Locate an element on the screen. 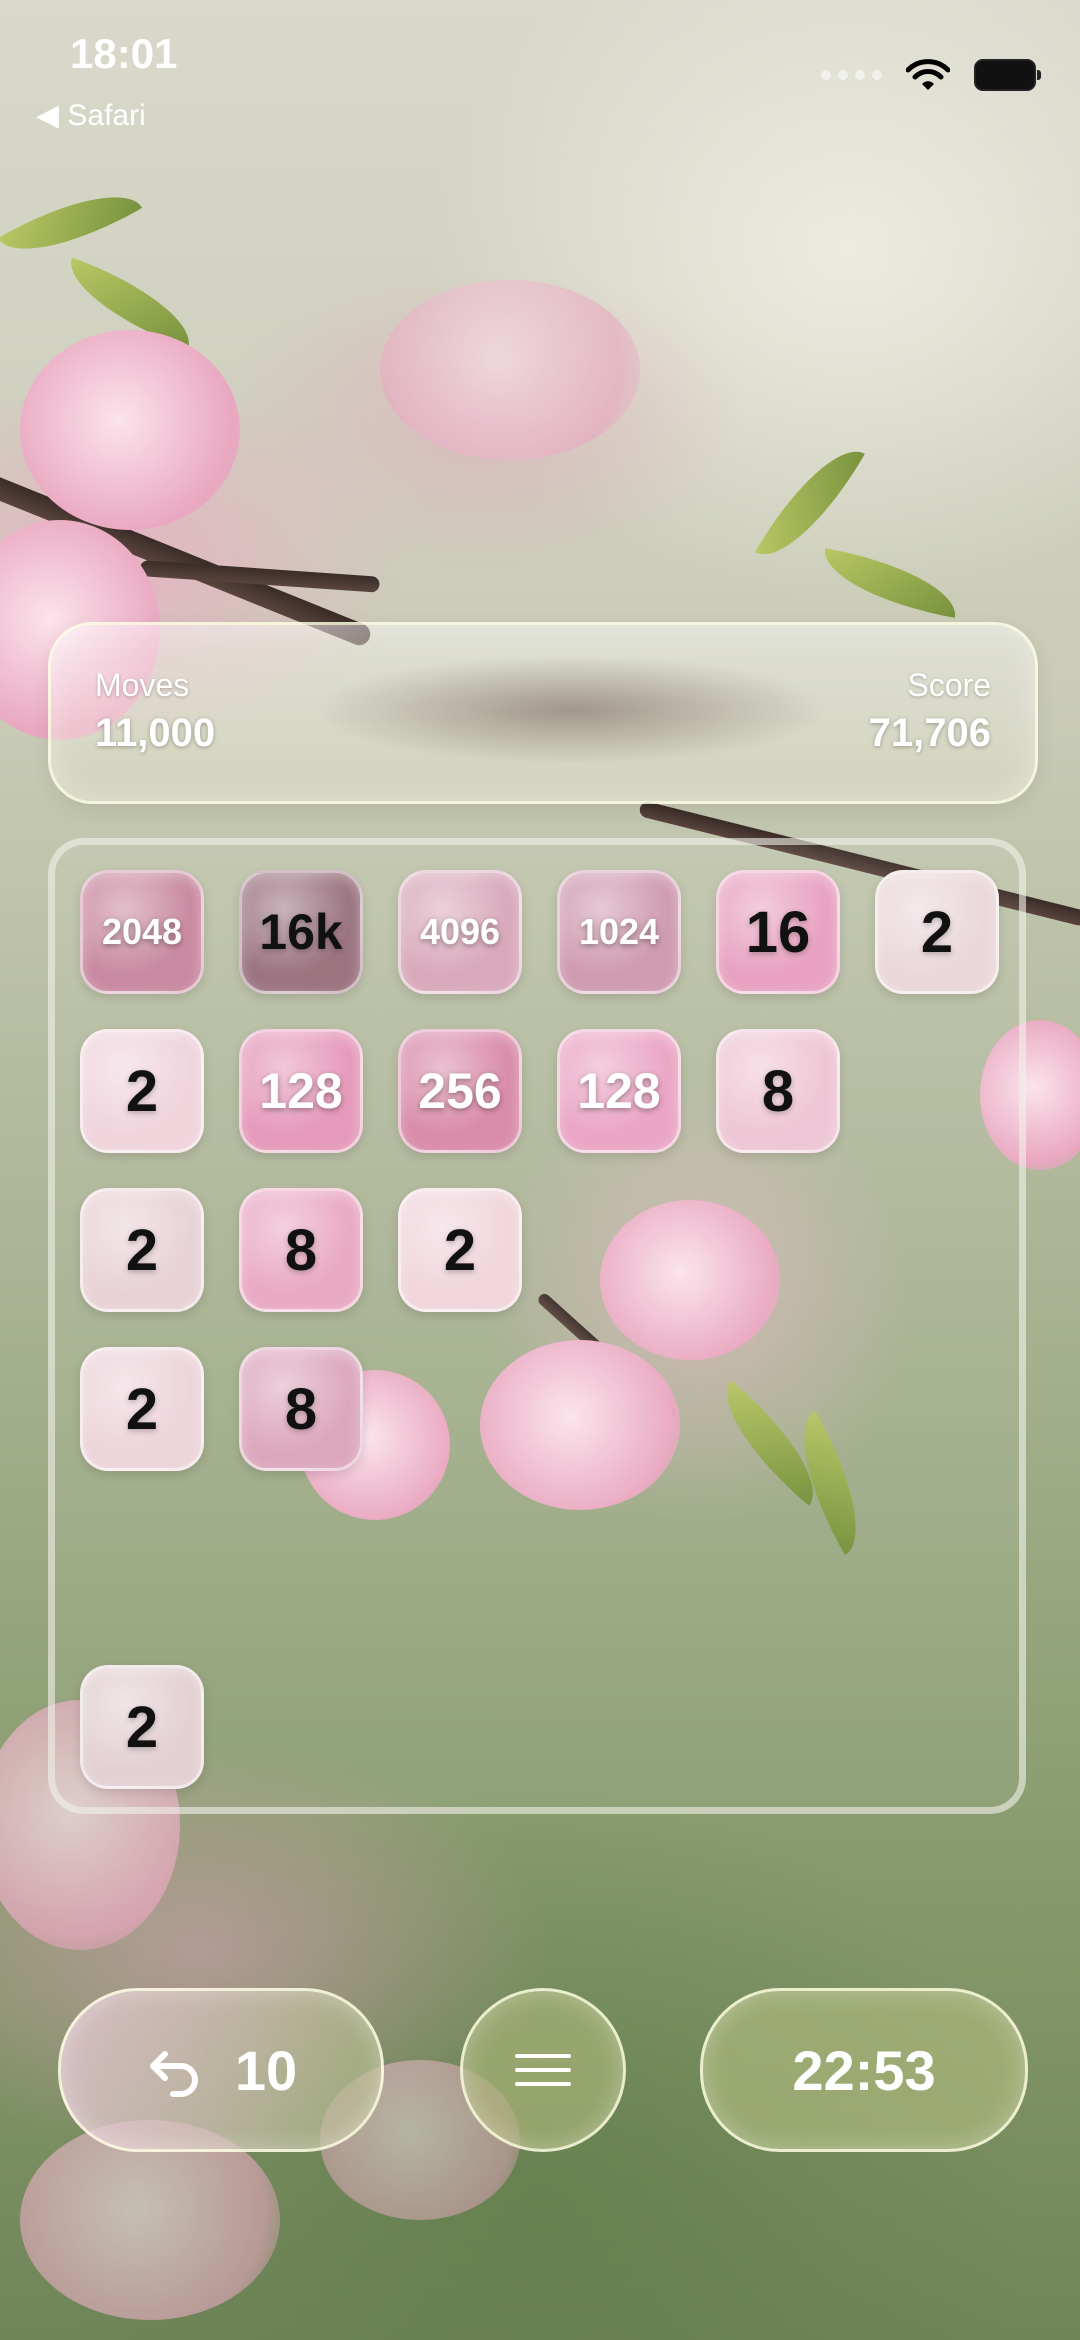  stats-panel: Moves 11,000 Score 71,706 is located at coordinates (543, 713).